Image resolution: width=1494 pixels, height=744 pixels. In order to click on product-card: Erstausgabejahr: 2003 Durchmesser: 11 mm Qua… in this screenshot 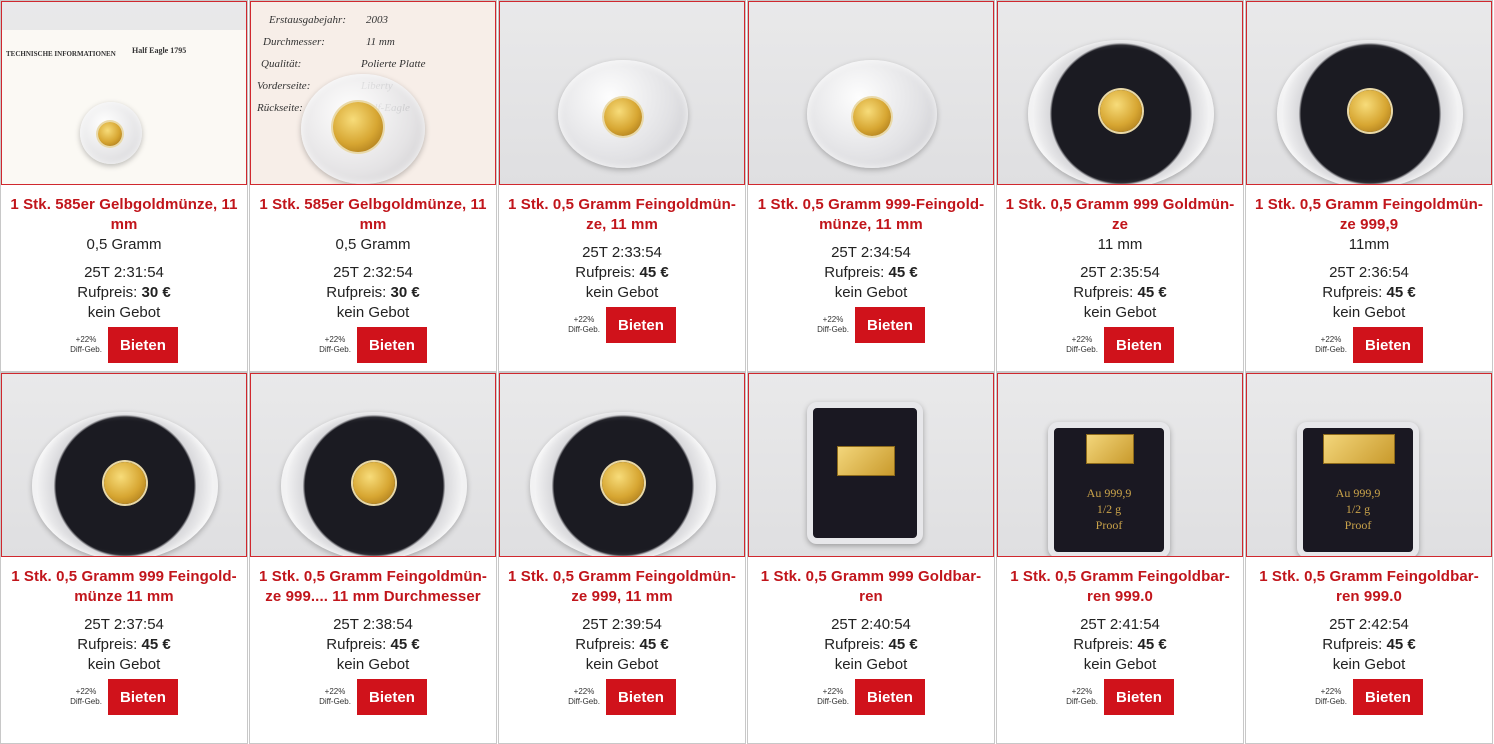, I will do `click(373, 186)`.